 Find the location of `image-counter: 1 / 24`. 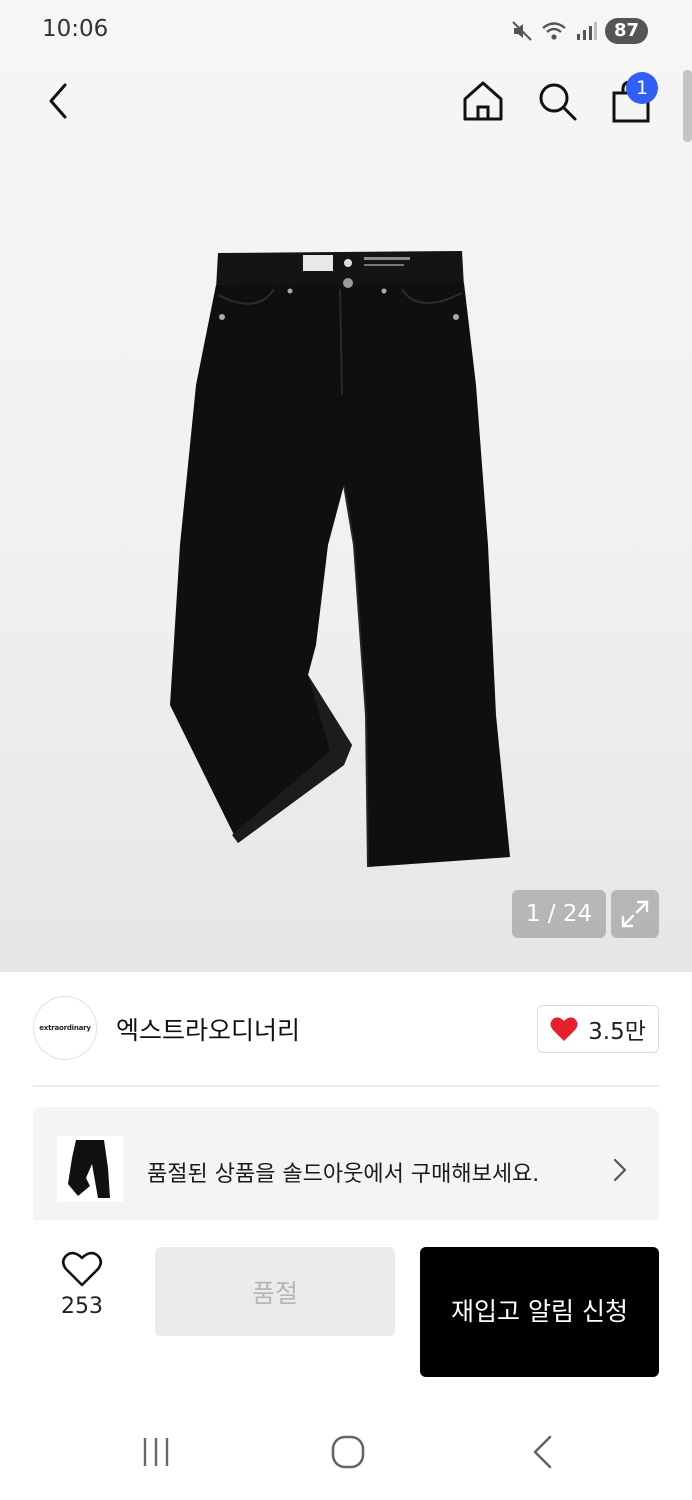

image-counter: 1 / 24 is located at coordinates (559, 914).